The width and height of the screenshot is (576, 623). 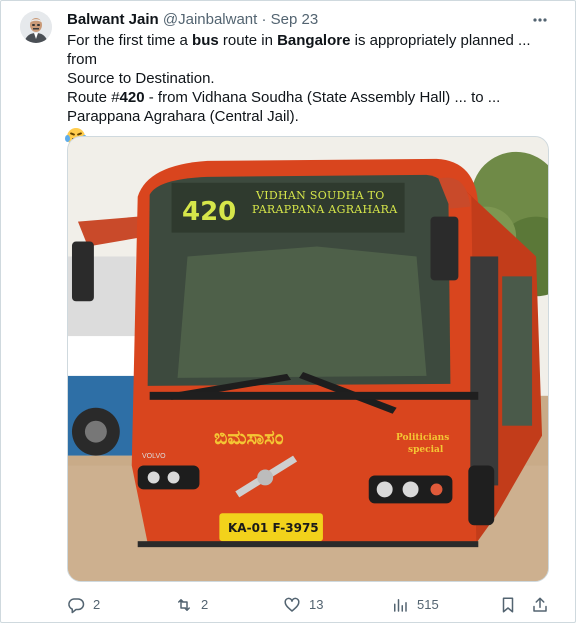 I want to click on share-button, so click(x=544, y=605).